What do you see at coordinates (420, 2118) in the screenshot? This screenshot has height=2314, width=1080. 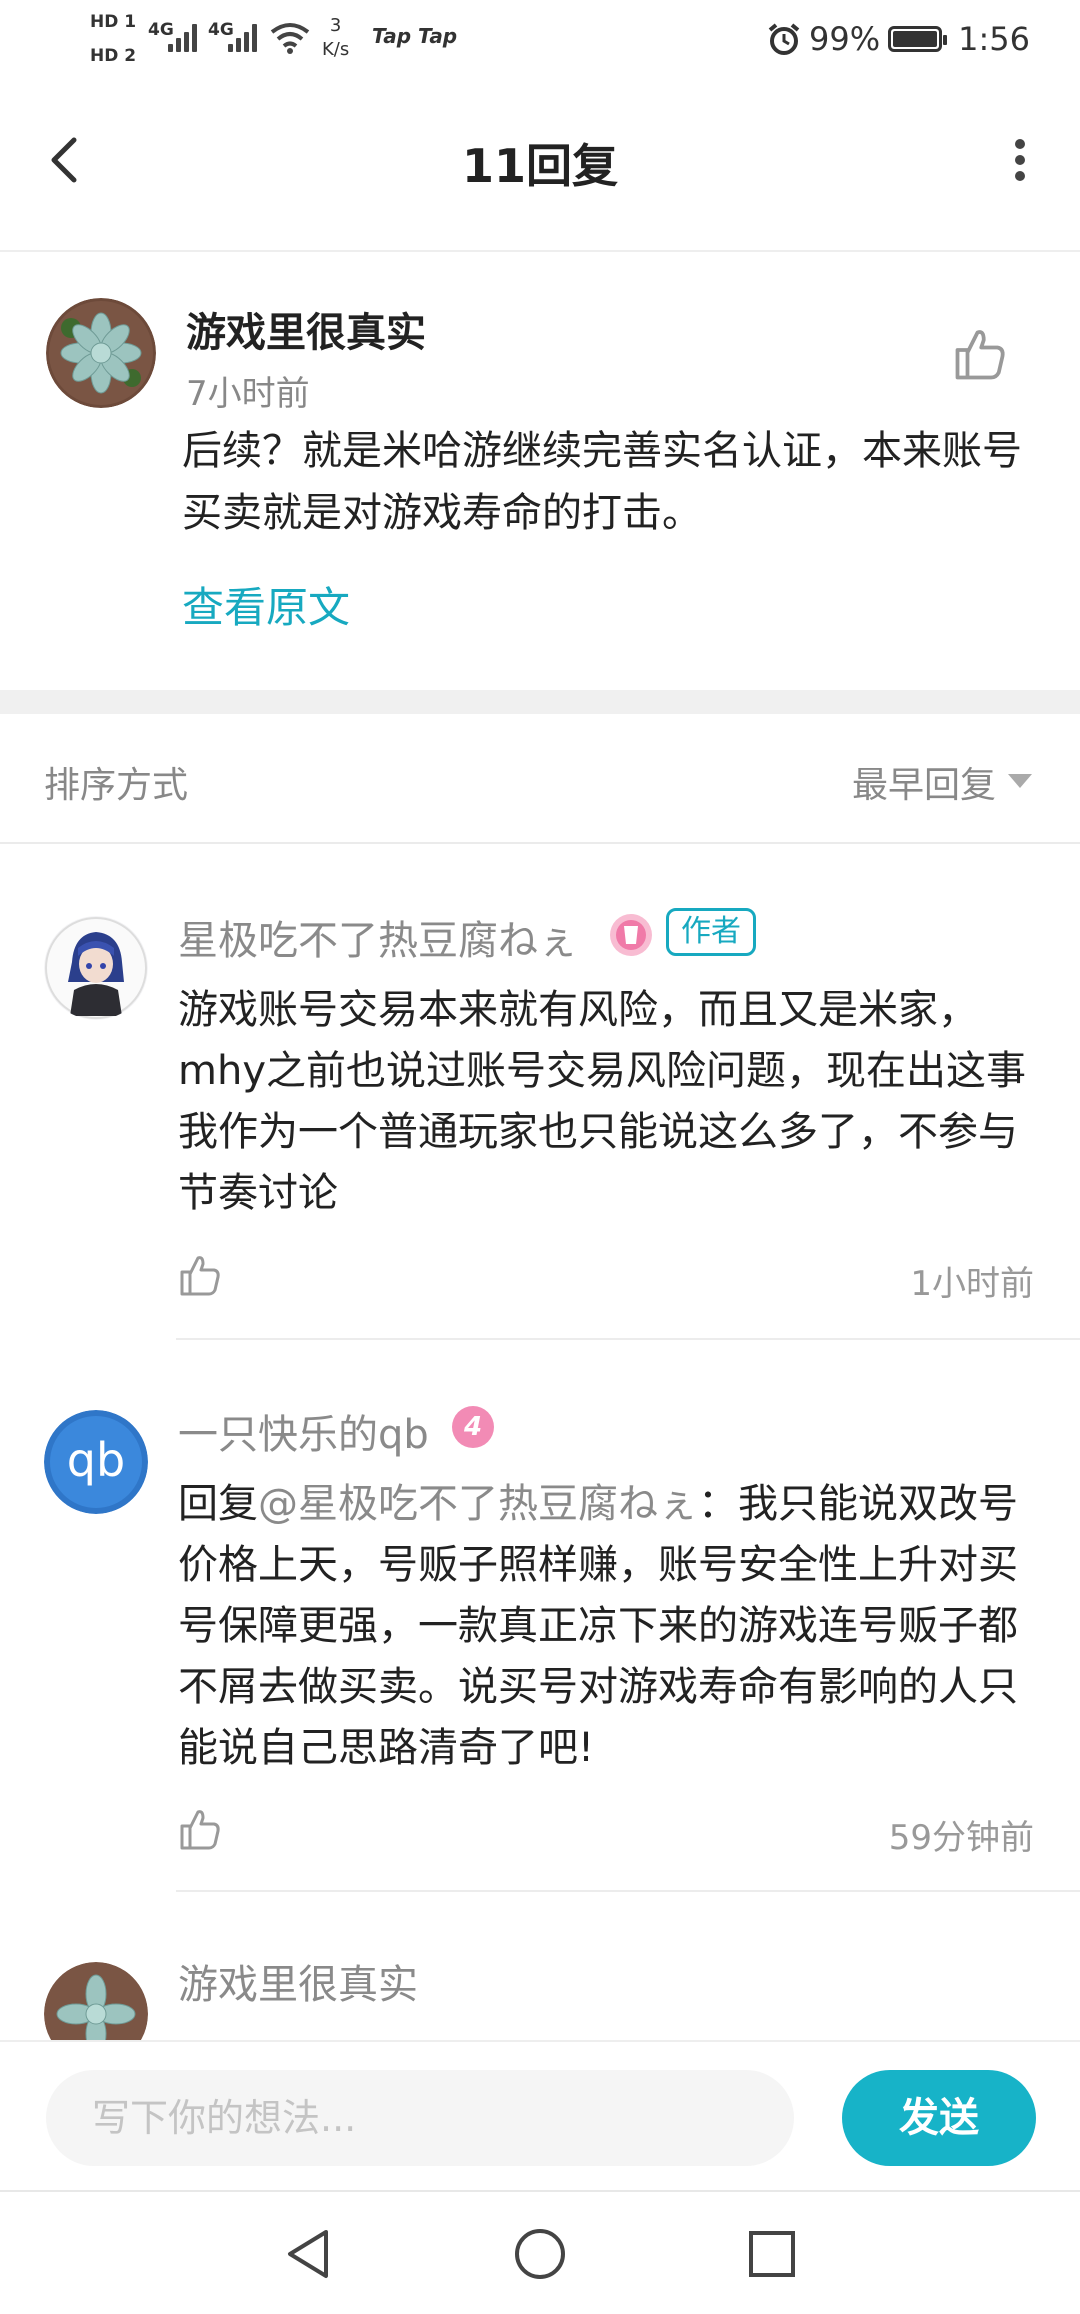 I see `comment-input` at bounding box center [420, 2118].